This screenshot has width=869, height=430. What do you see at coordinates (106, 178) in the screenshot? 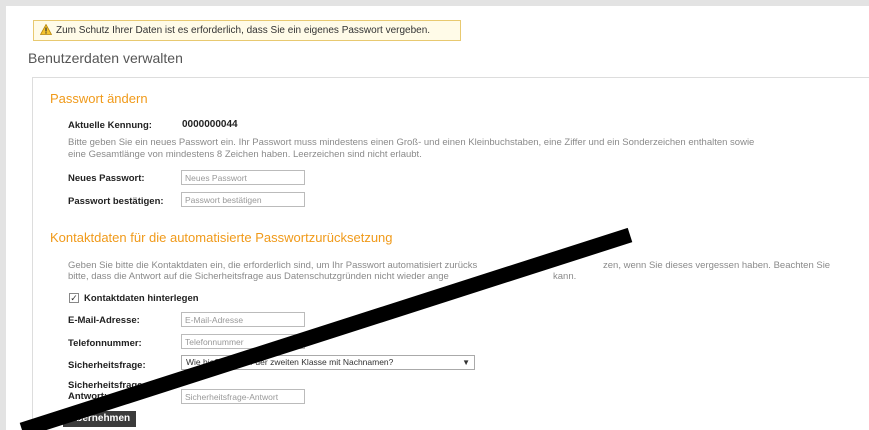
I see `new-password-label: Neues Passwort:` at bounding box center [106, 178].